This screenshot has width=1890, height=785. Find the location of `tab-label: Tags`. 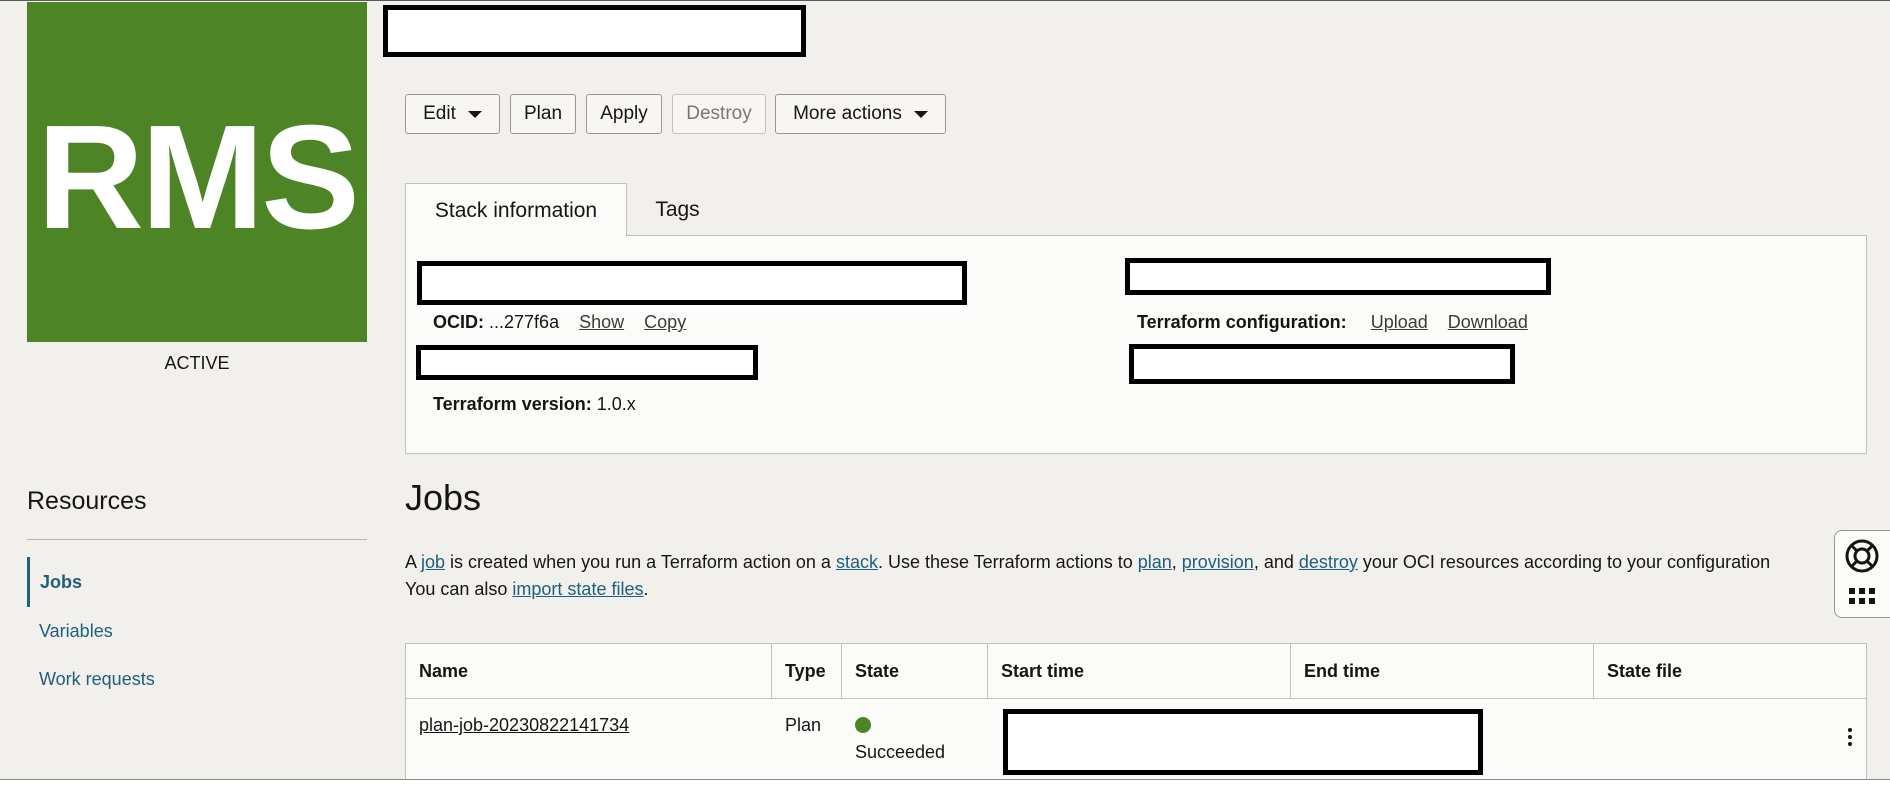

tab-label: Tags is located at coordinates (677, 209).